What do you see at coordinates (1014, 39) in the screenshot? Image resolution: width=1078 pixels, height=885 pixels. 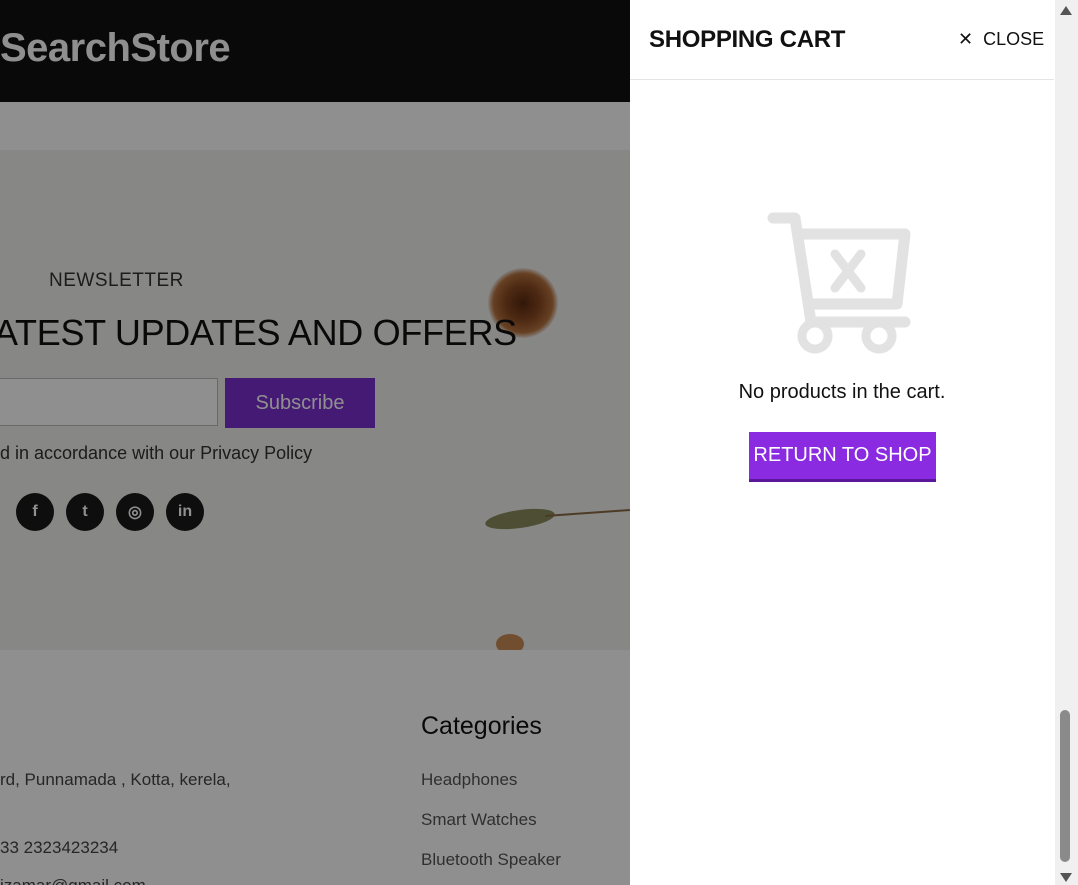 I see `close-label: CLOSE` at bounding box center [1014, 39].